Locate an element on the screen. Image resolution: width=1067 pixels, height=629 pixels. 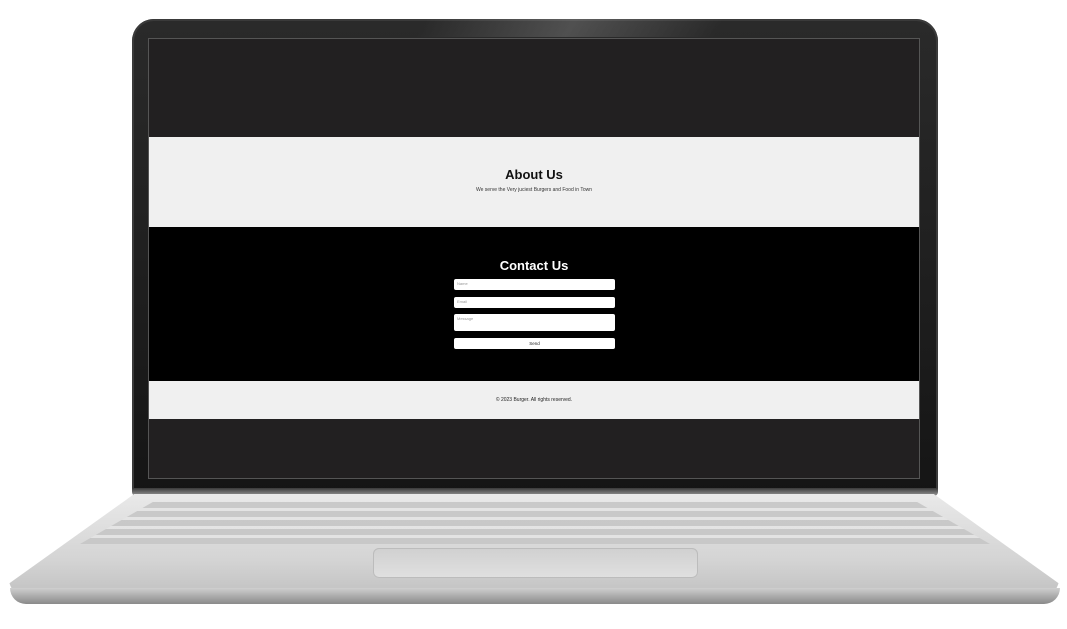
footer-copyright: © 2023 Burger. All rights reserved. is located at coordinates (534, 400).